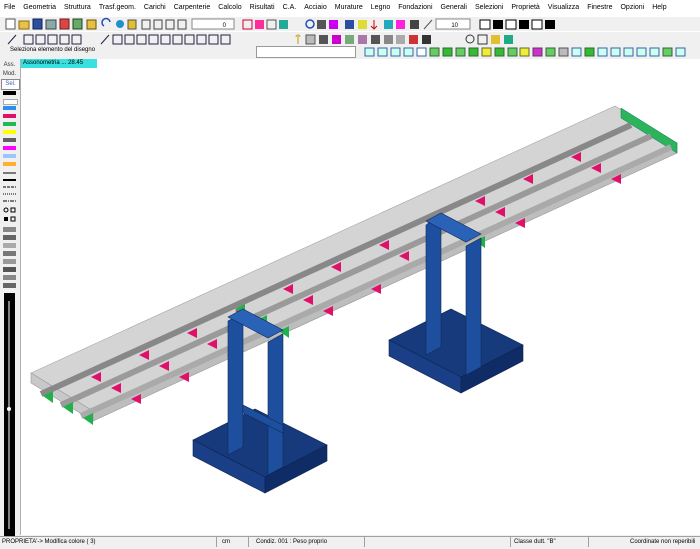  What do you see at coordinates (9, 261) in the screenshot?
I see `hatch-5-icon` at bounding box center [9, 261].